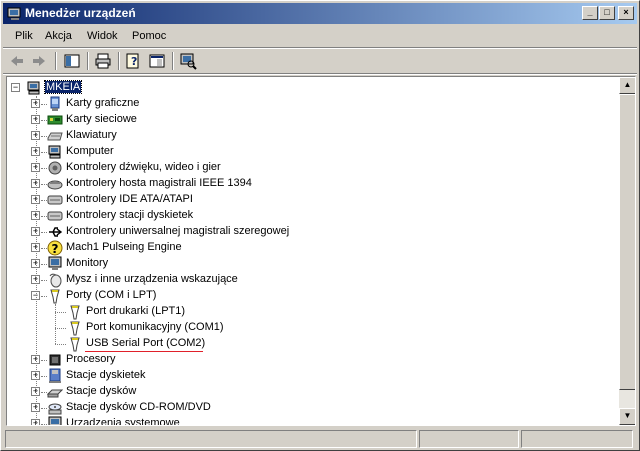 This screenshot has width=640, height=451. What do you see at coordinates (149, 36) in the screenshot?
I see `menu-pomoc: Pomoc` at bounding box center [149, 36].